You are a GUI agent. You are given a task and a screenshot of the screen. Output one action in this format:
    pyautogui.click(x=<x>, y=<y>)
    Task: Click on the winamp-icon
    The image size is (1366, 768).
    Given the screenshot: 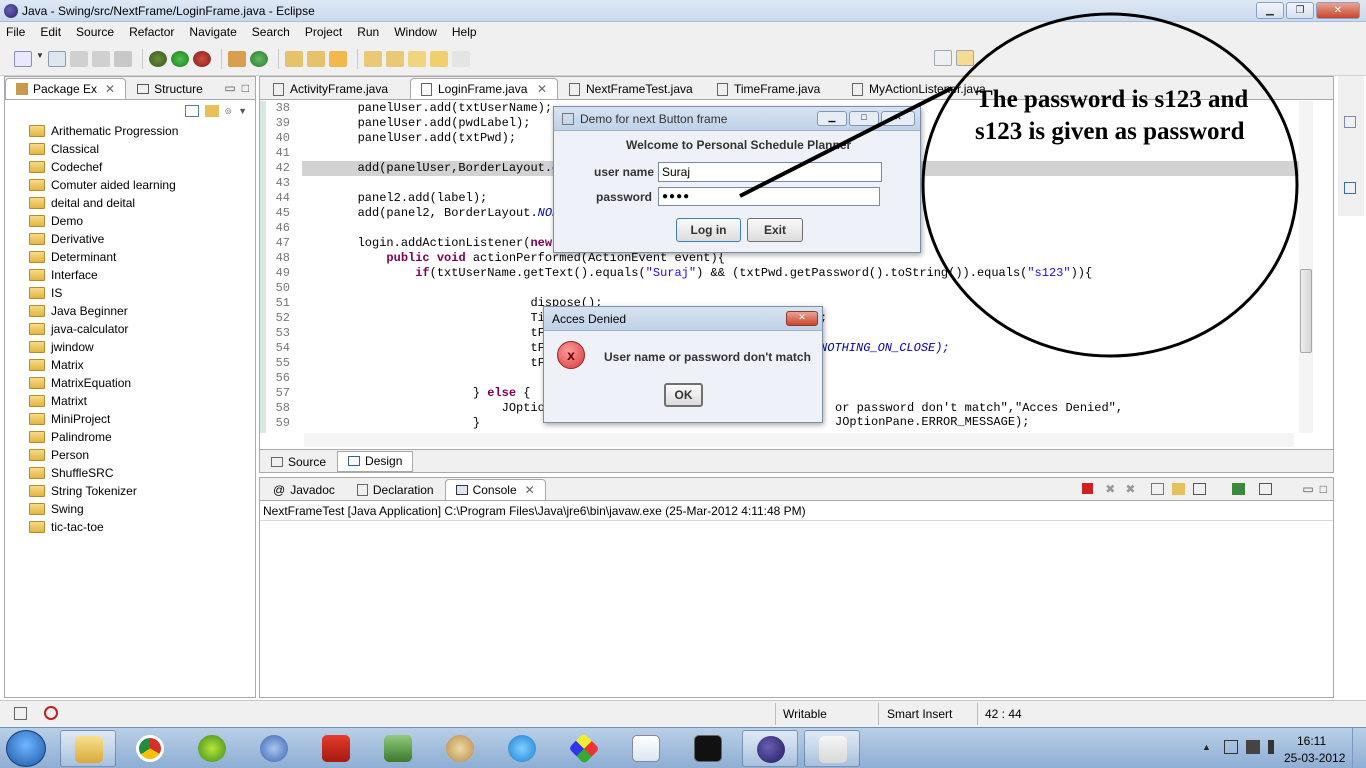 What is the action you would take?
    pyautogui.click(x=212, y=748)
    